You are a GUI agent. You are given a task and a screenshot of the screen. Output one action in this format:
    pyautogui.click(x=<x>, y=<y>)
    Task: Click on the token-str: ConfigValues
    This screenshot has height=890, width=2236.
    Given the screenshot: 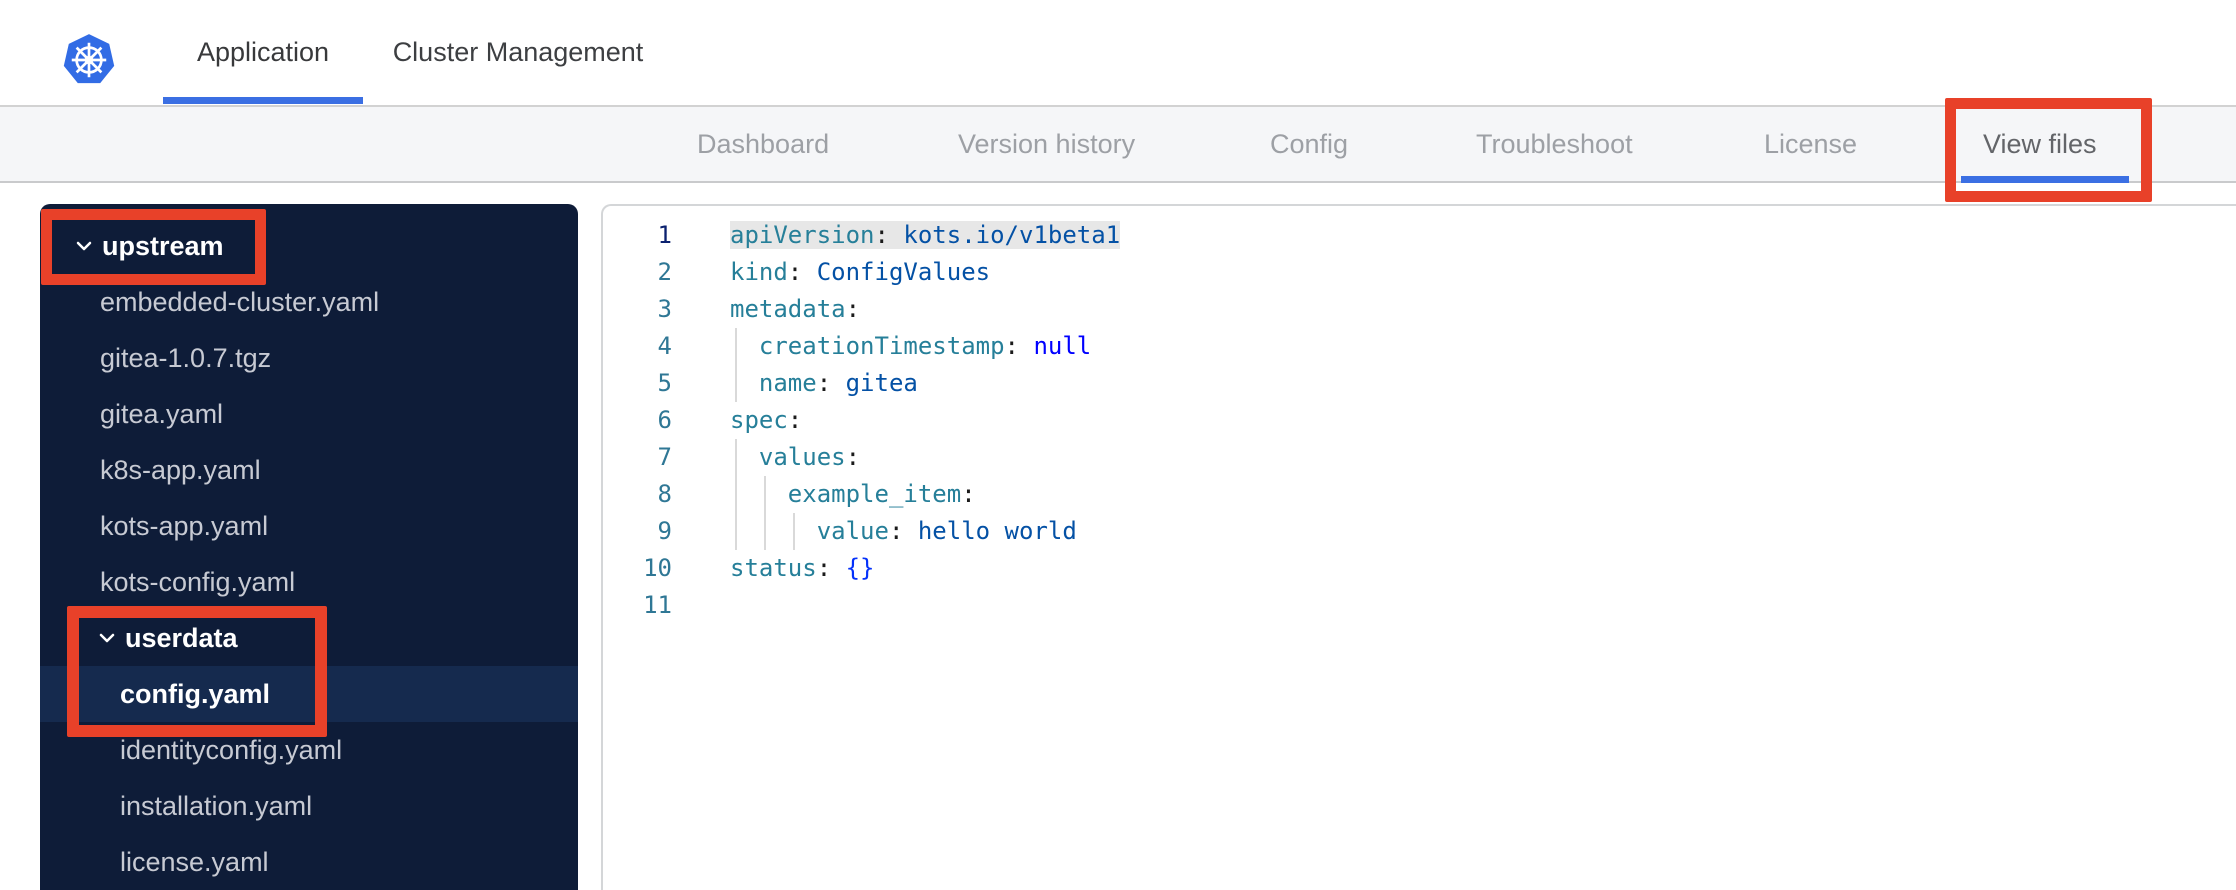 What is the action you would take?
    pyautogui.click(x=903, y=272)
    